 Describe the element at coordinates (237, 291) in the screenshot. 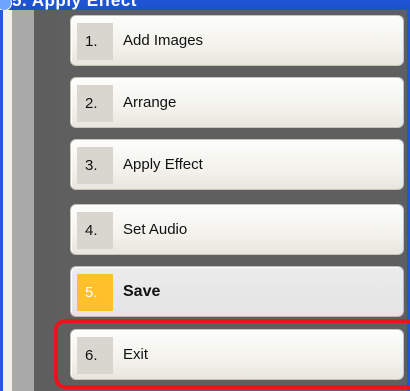

I see `step-save-button: 5. Save` at that location.